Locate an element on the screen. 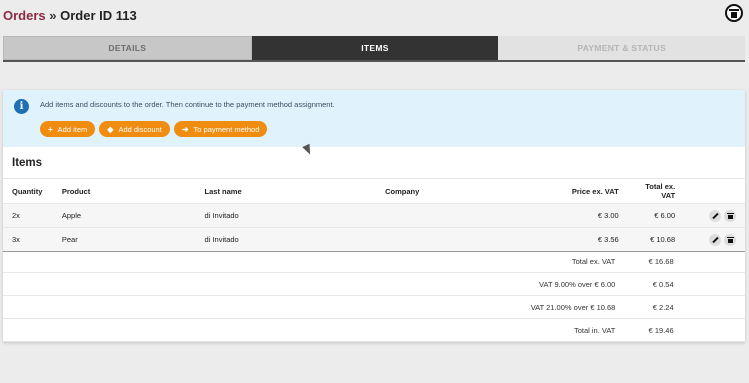  vat-low-label: VAT 9.00% over € 6.00 is located at coordinates (314, 284).